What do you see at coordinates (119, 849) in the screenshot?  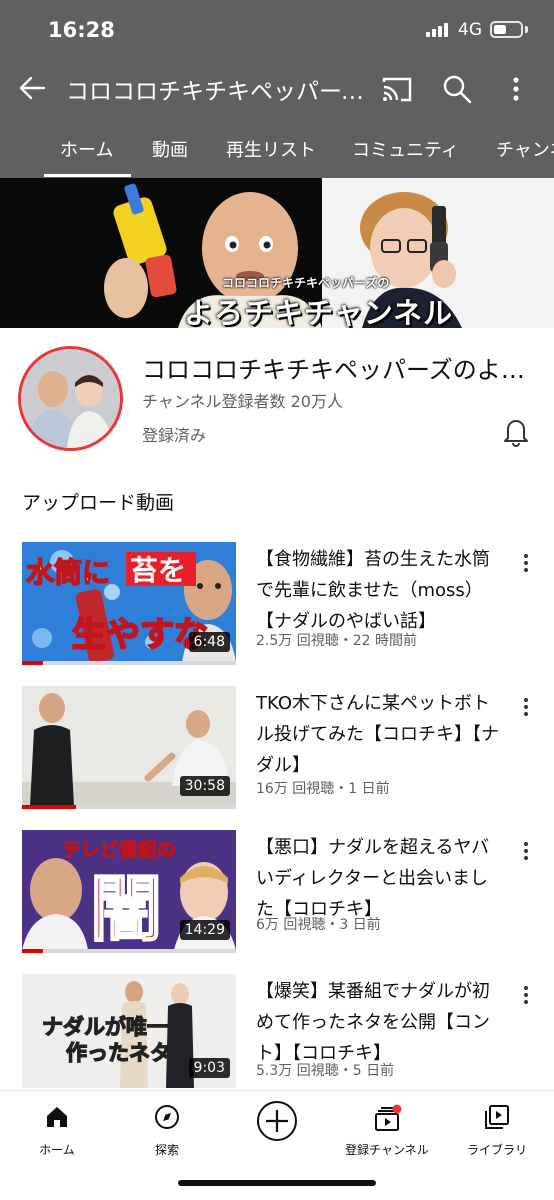 I see `thumbnail-text: テレビ番組の` at bounding box center [119, 849].